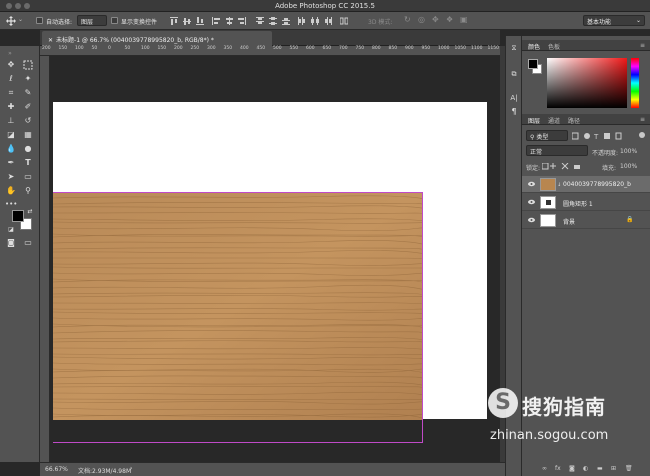  What do you see at coordinates (554, 120) in the screenshot?
I see `tab-channels: 通道` at bounding box center [554, 120].